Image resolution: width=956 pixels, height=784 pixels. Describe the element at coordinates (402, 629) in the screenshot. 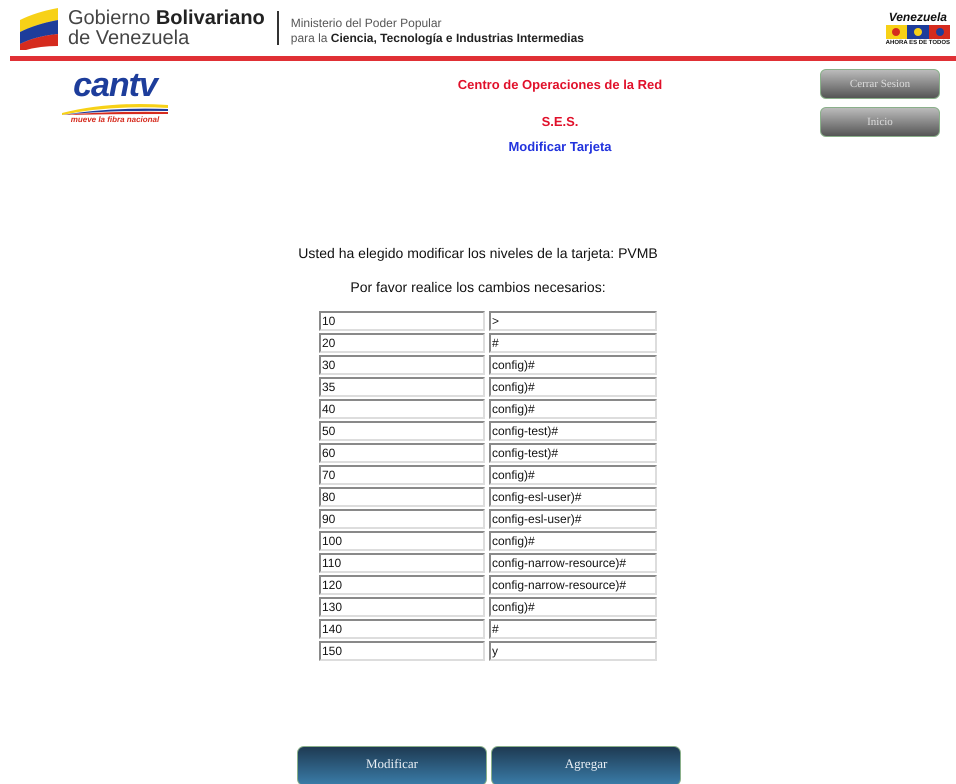

I see `level-field: 140` at that location.